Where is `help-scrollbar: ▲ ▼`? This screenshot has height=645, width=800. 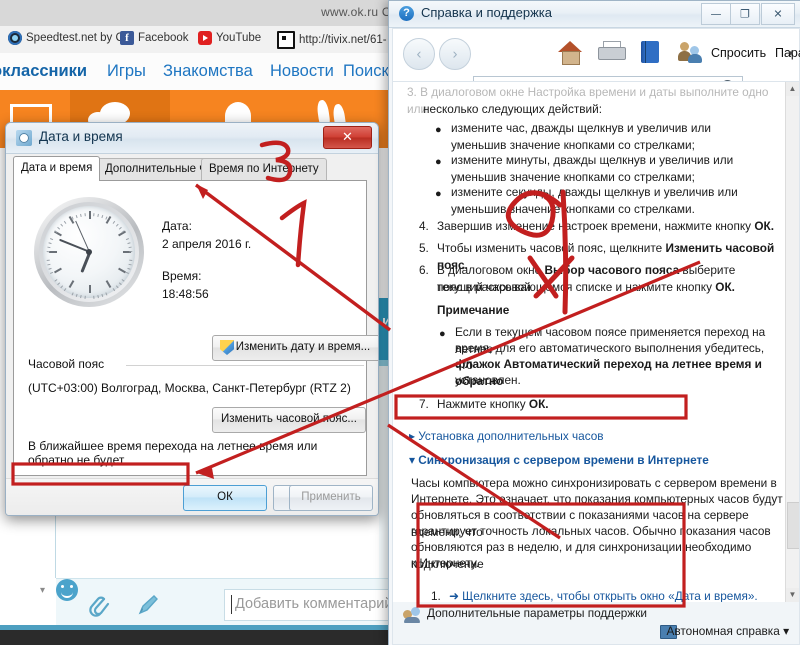
help-scrollbar: ▲ ▼ is located at coordinates (792, 342).